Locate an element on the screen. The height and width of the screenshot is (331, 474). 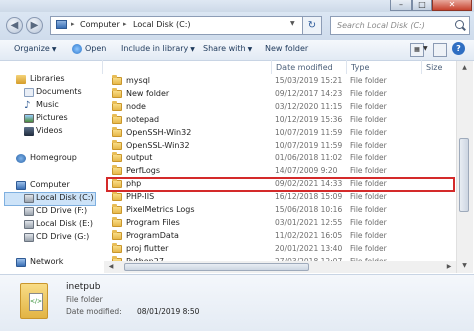
file-date: 10/12/2019 15:36 is located at coordinates (309, 119).